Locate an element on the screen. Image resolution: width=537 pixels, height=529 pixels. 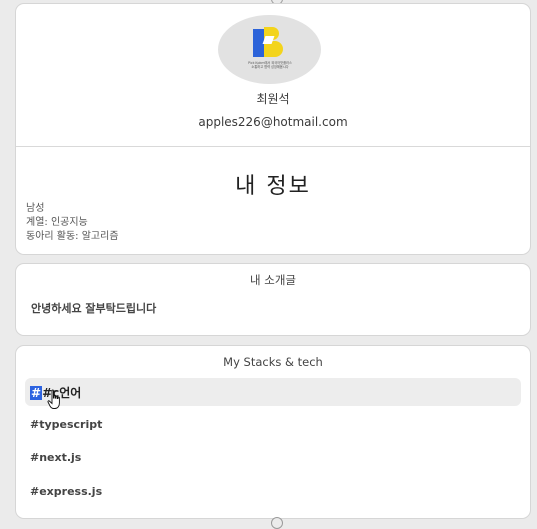
info-club: 동아리 활동: 알고리즘 is located at coordinates (72, 236).